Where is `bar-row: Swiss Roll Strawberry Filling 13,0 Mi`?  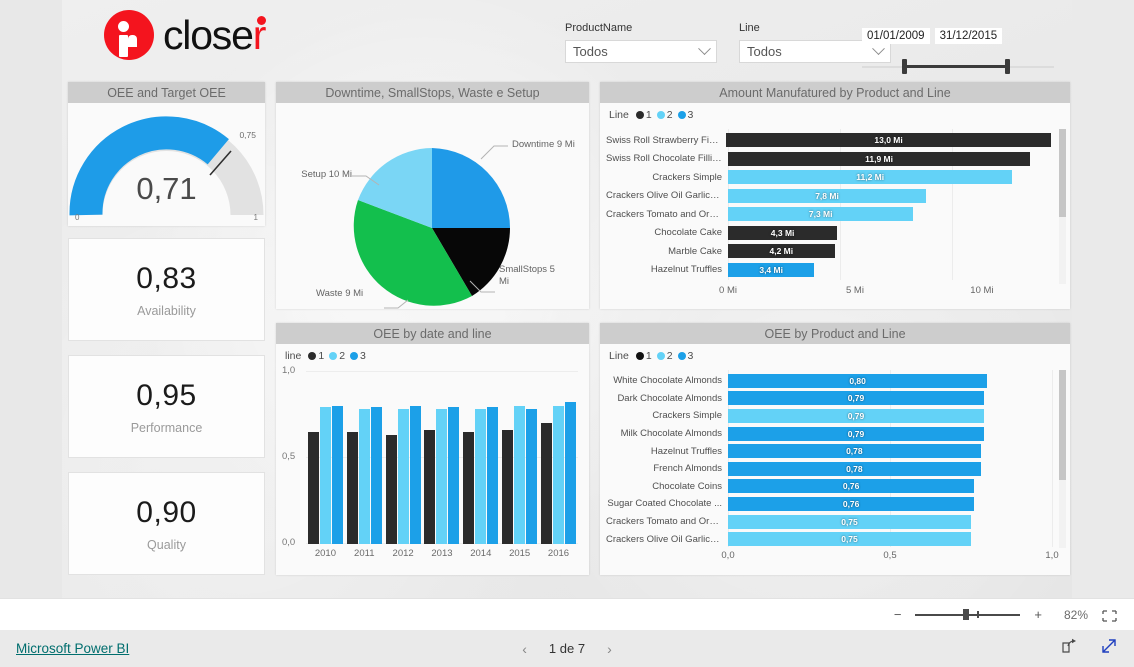
bar-row: Swiss Roll Strawberry Filling 13,0 Mi is located at coordinates (828, 140).